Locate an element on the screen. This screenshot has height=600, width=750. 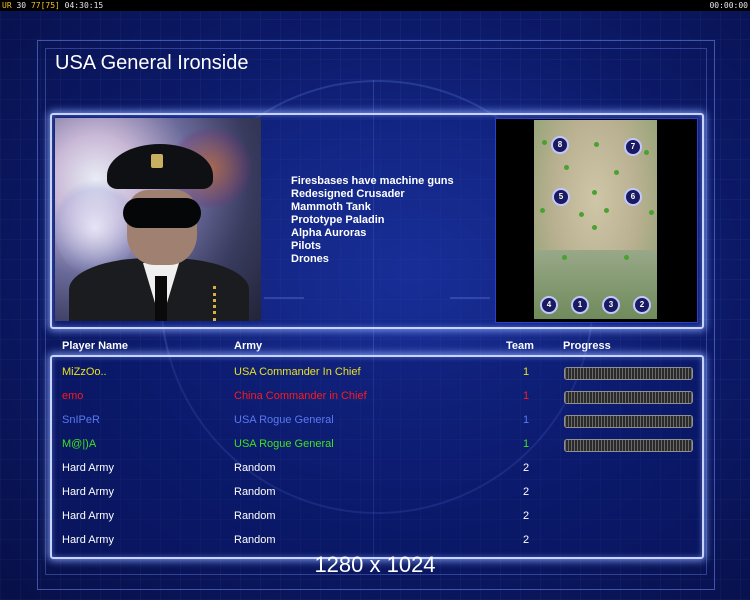
table-row: SnIPeR USA Rogue General 1 is located at coordinates (375, 424).